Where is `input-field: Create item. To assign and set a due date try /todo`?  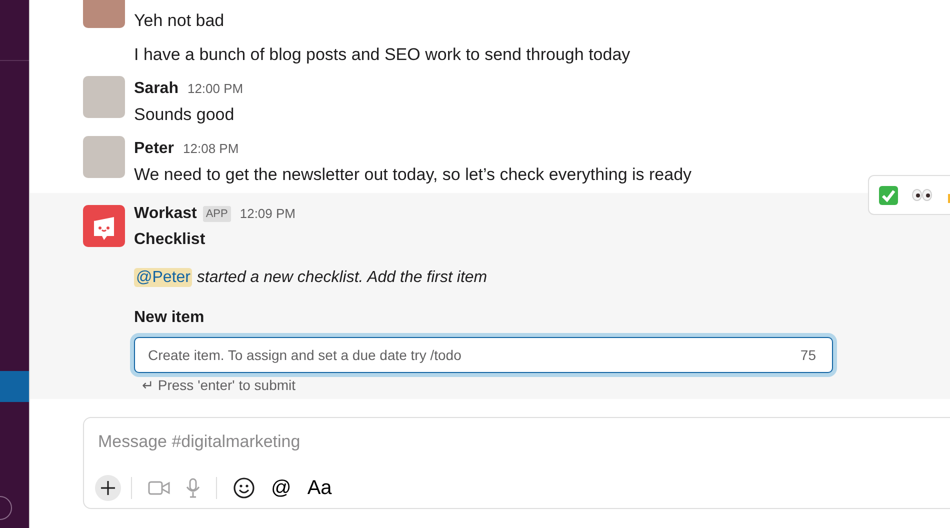
input-field: Create item. To assign and set a due date try /todo is located at coordinates (473, 355).